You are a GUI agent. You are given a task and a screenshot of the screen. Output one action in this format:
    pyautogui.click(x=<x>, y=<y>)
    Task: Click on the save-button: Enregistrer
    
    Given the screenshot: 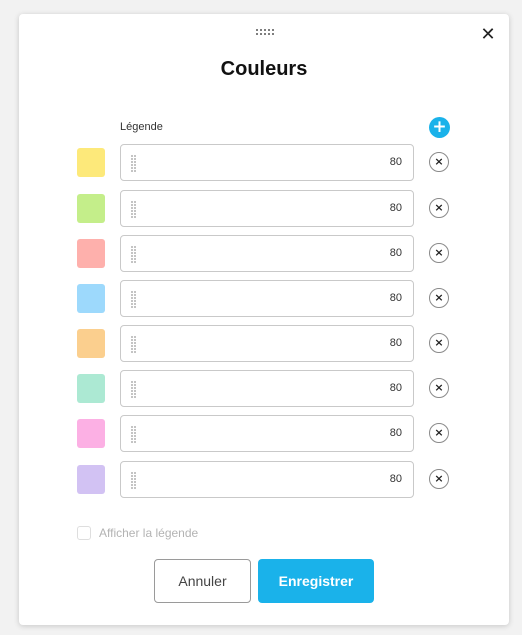 What is the action you would take?
    pyautogui.click(x=316, y=581)
    